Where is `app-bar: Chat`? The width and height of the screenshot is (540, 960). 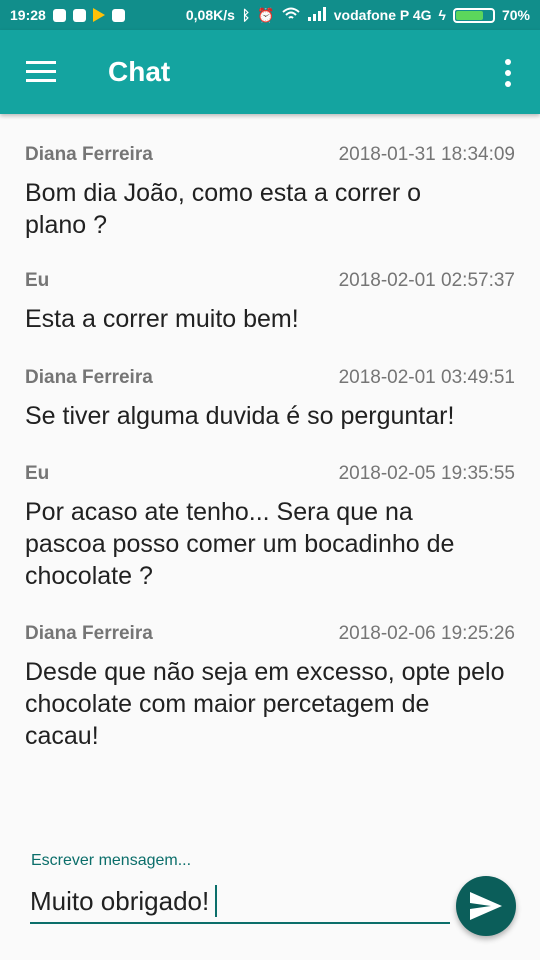
app-bar: Chat is located at coordinates (270, 72).